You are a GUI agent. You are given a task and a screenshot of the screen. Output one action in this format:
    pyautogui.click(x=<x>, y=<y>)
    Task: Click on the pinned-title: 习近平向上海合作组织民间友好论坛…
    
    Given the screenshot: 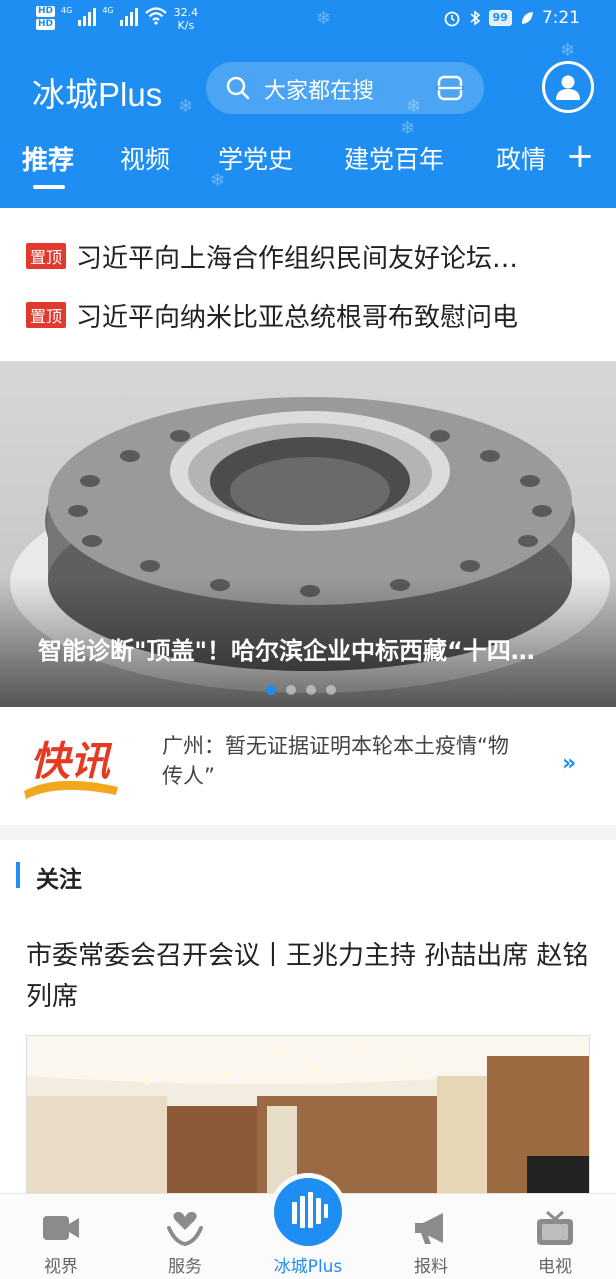 What is the action you would take?
    pyautogui.click(x=297, y=258)
    